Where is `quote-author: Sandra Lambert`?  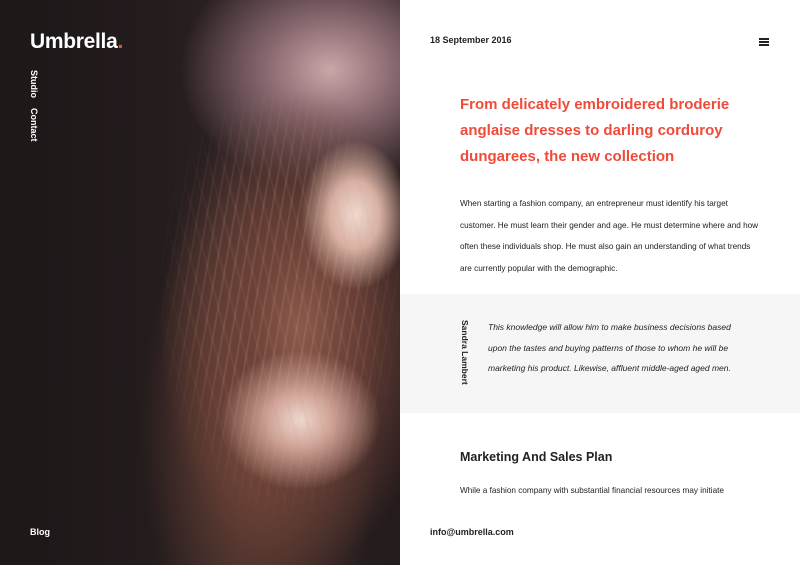
quote-author: Sandra Lambert is located at coordinates (465, 352).